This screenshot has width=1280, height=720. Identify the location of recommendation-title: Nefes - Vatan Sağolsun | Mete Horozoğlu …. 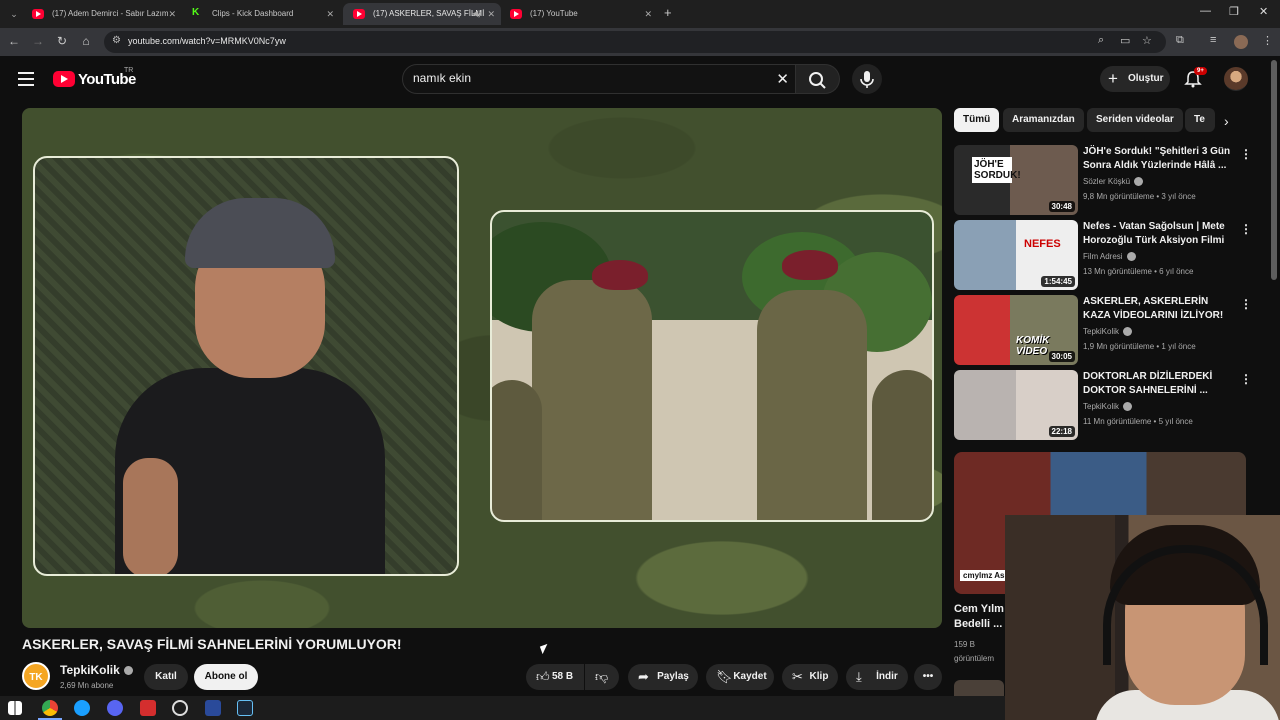
(1158, 234).